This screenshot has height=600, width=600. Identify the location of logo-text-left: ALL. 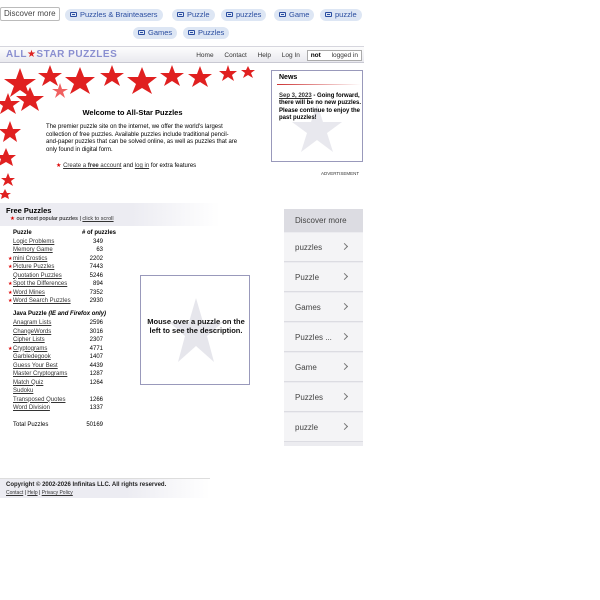
(16, 54).